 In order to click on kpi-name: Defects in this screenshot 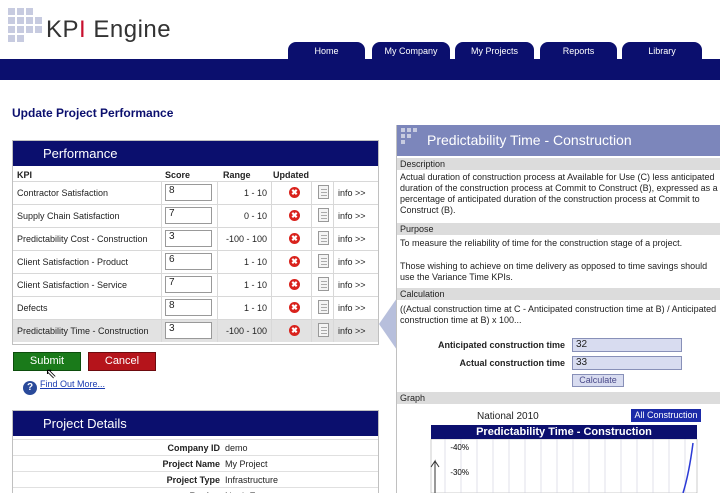, I will do `click(32, 308)`.